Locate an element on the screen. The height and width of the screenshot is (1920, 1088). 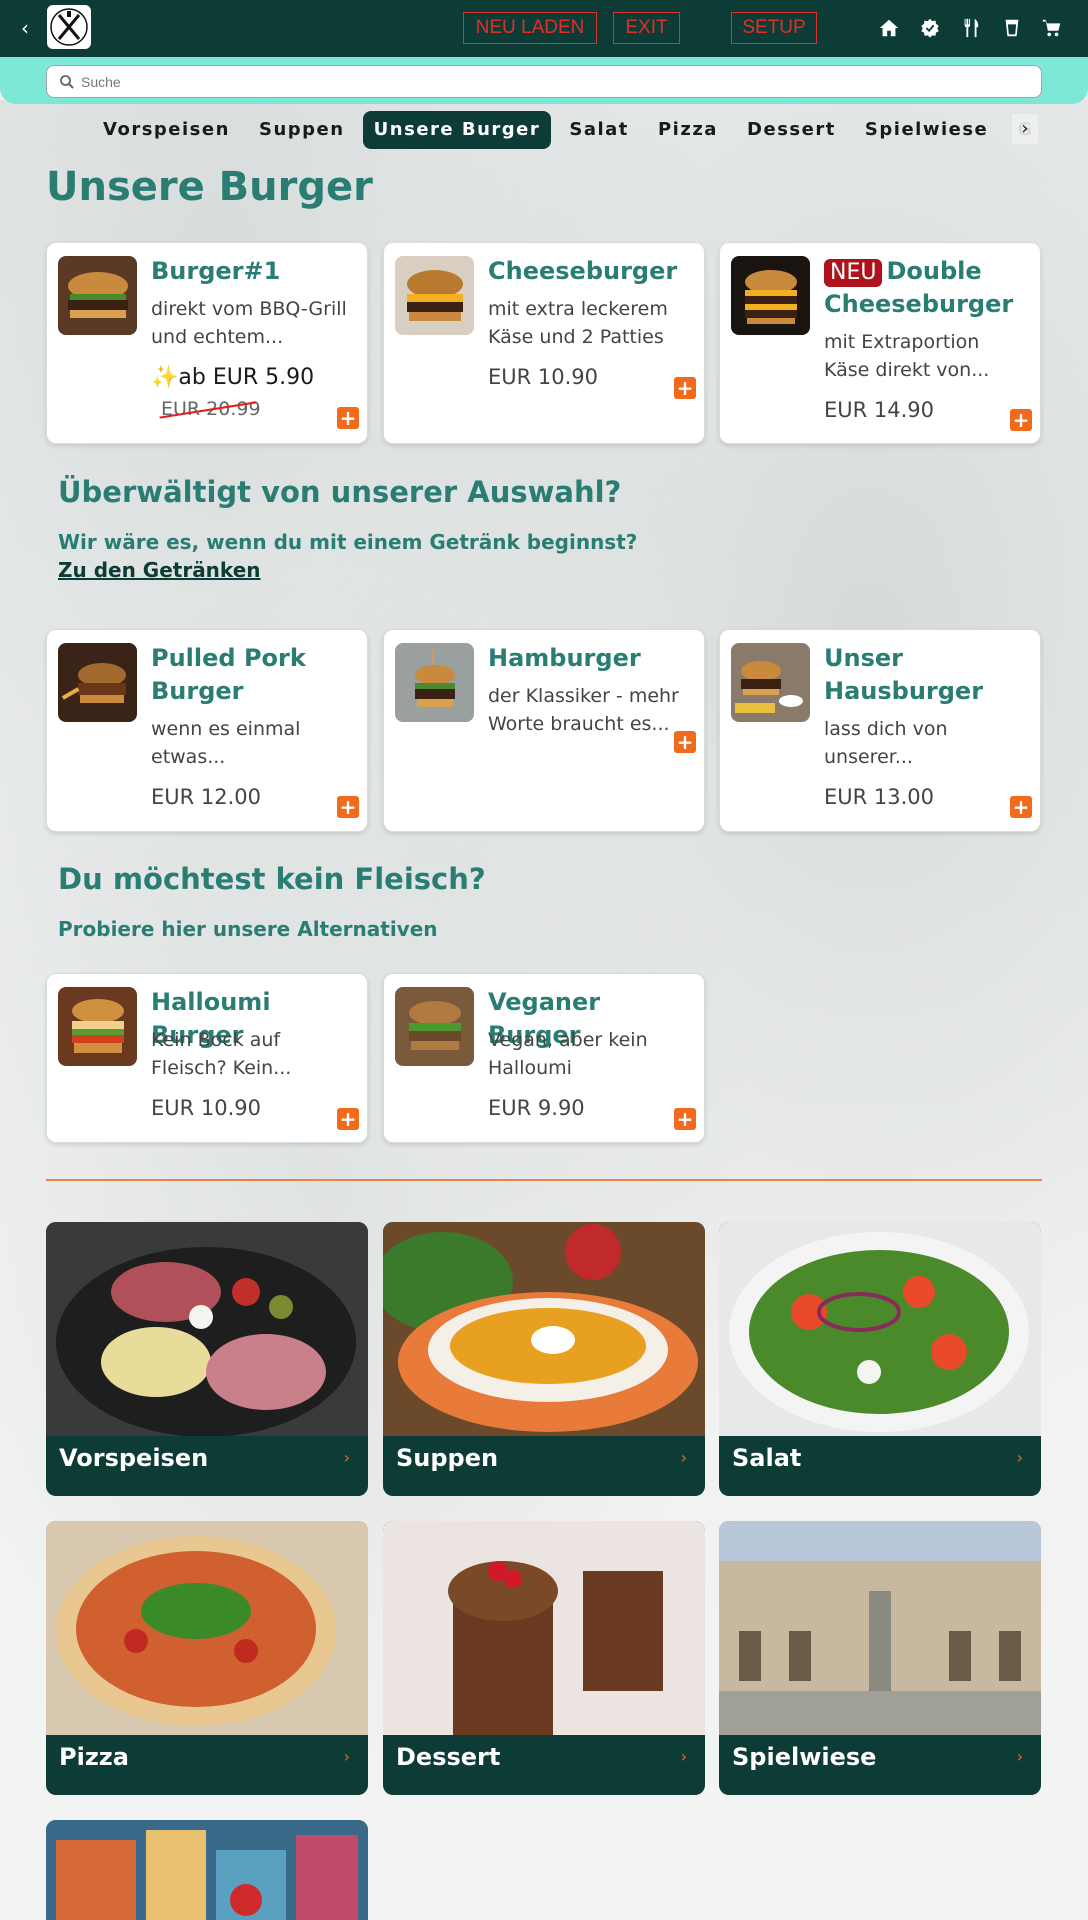
category-tile-salat: Salat › is located at coordinates (880, 1359).